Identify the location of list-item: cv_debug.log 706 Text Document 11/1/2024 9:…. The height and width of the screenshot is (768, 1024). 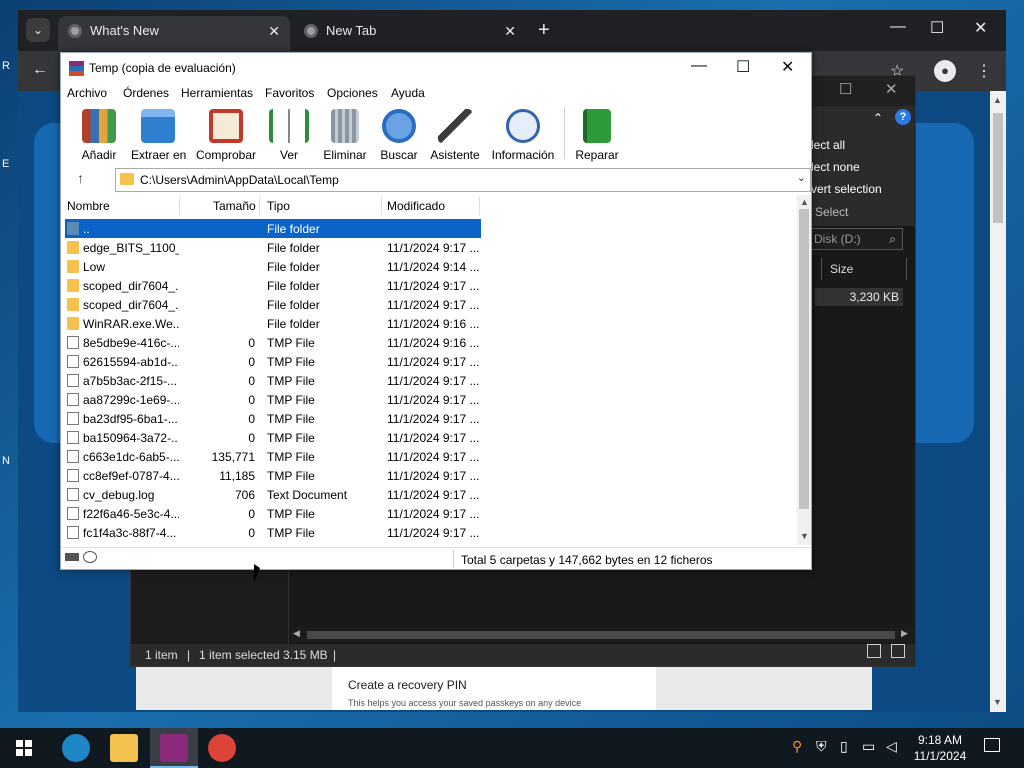
(273, 494).